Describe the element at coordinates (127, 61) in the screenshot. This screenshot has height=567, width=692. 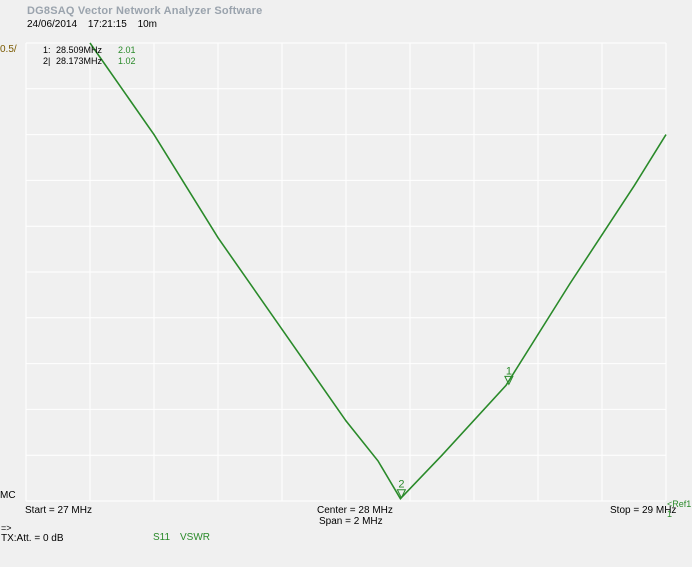
I see `marker-2-value: 1.02` at that location.